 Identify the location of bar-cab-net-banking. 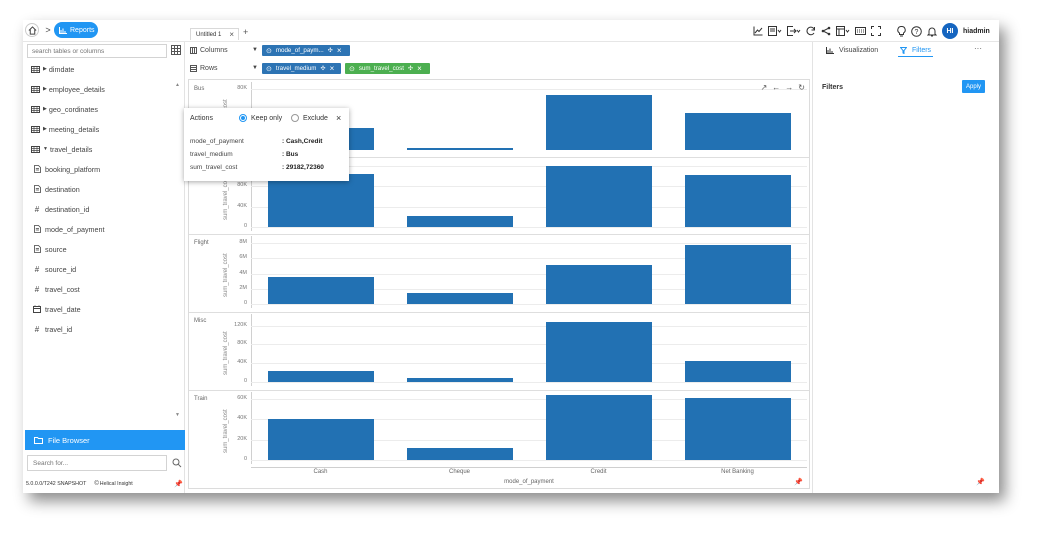
(737, 201).